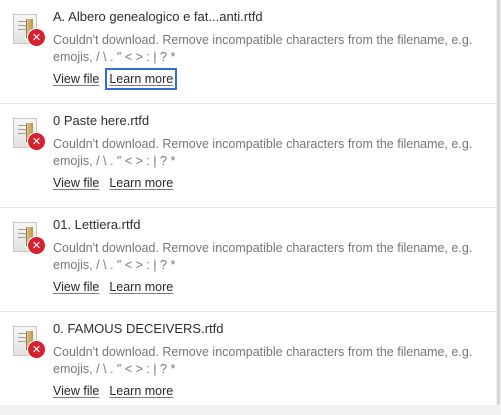  I want to click on download-filename: 0 Paste here.rtfd, so click(101, 120).